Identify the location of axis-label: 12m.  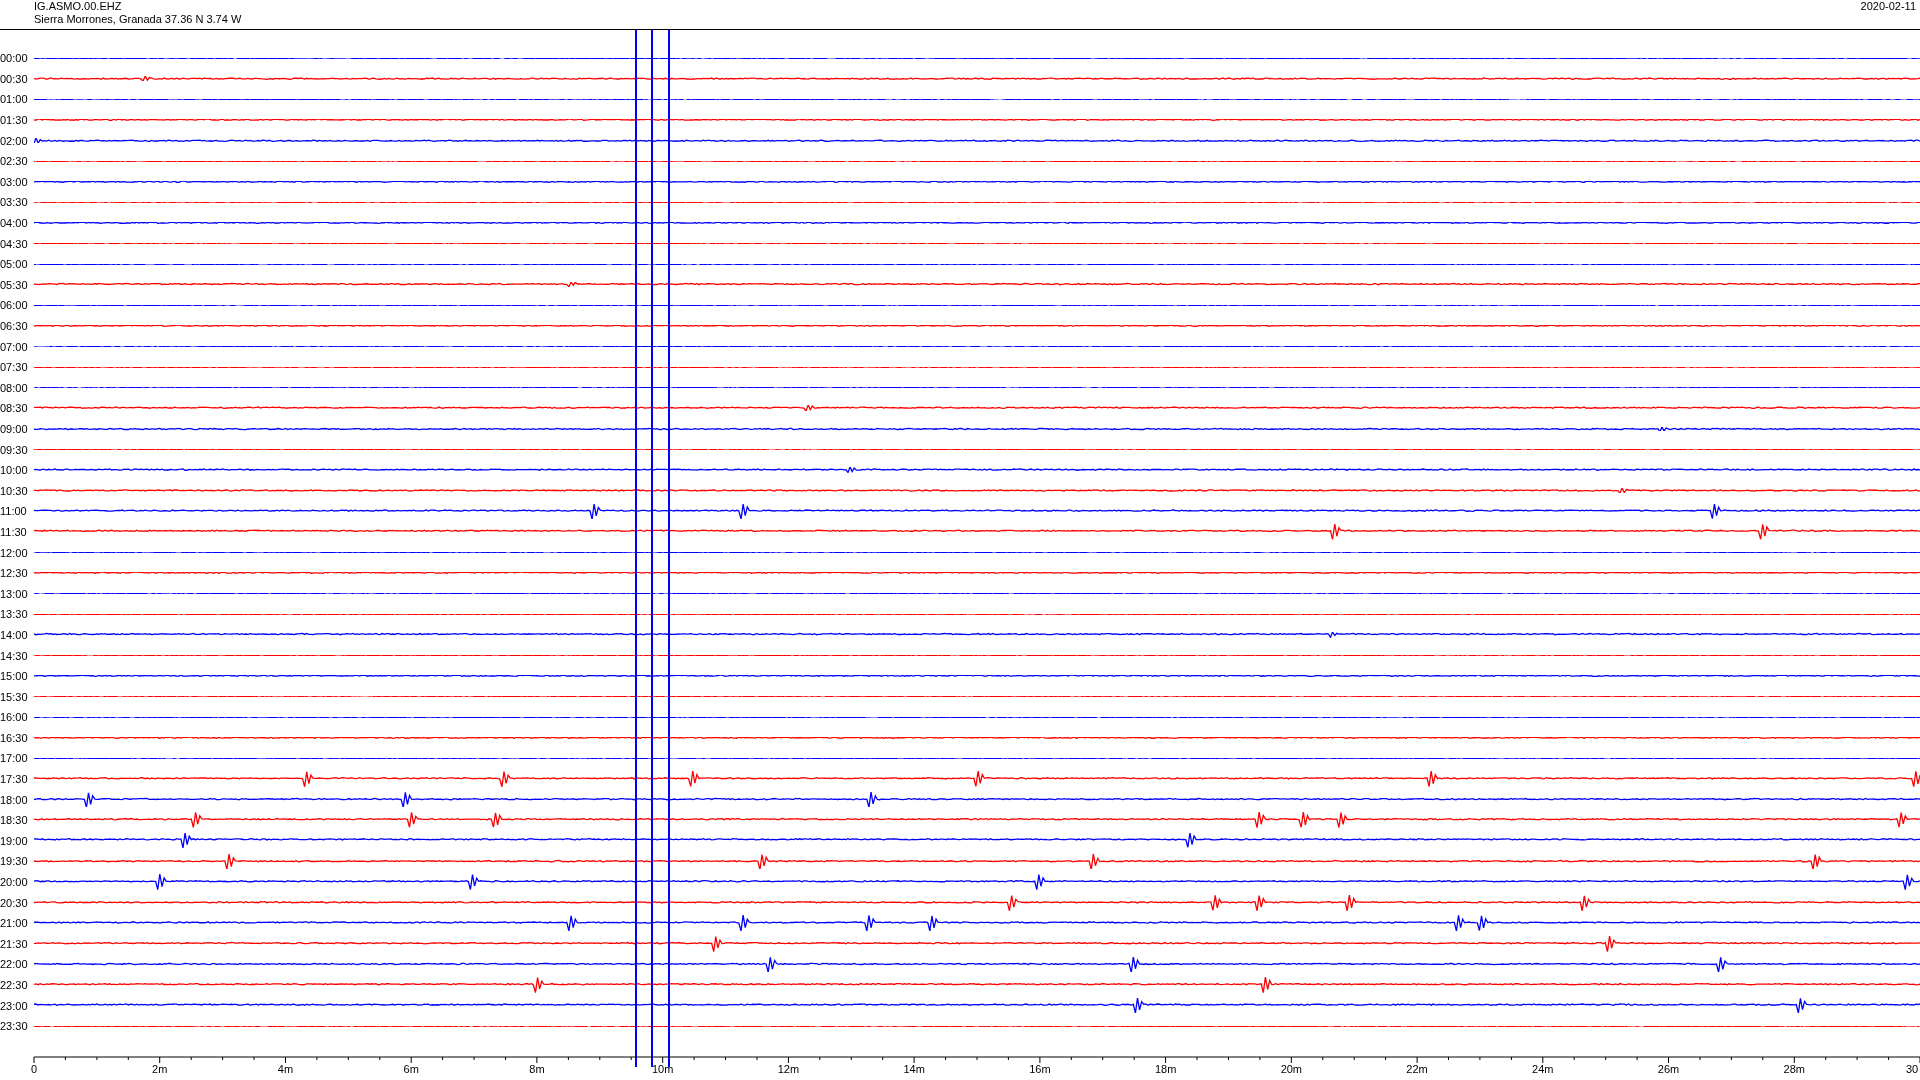
(788, 1068).